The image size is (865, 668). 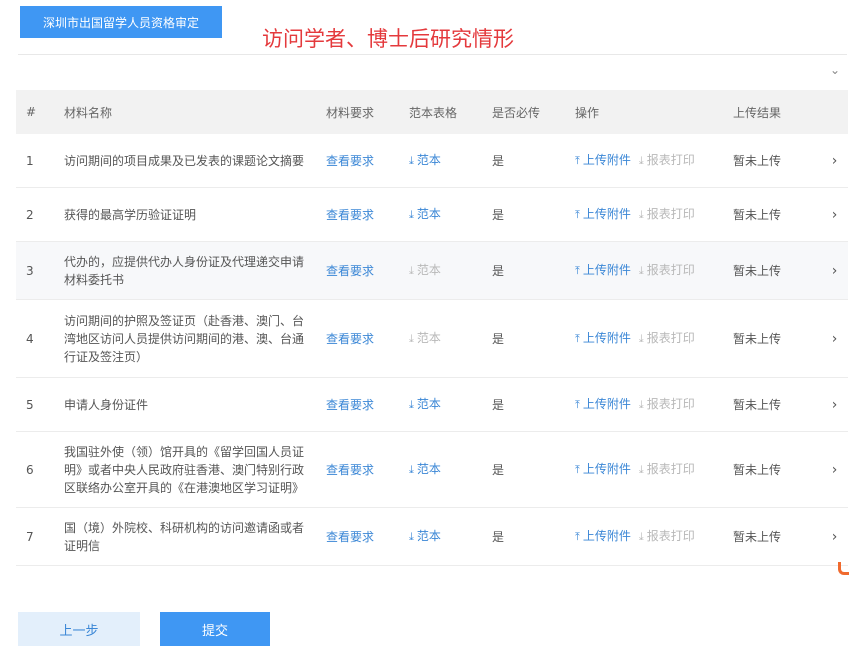 What do you see at coordinates (357, 112) in the screenshot?
I see `col-header-requirement: 材料要求` at bounding box center [357, 112].